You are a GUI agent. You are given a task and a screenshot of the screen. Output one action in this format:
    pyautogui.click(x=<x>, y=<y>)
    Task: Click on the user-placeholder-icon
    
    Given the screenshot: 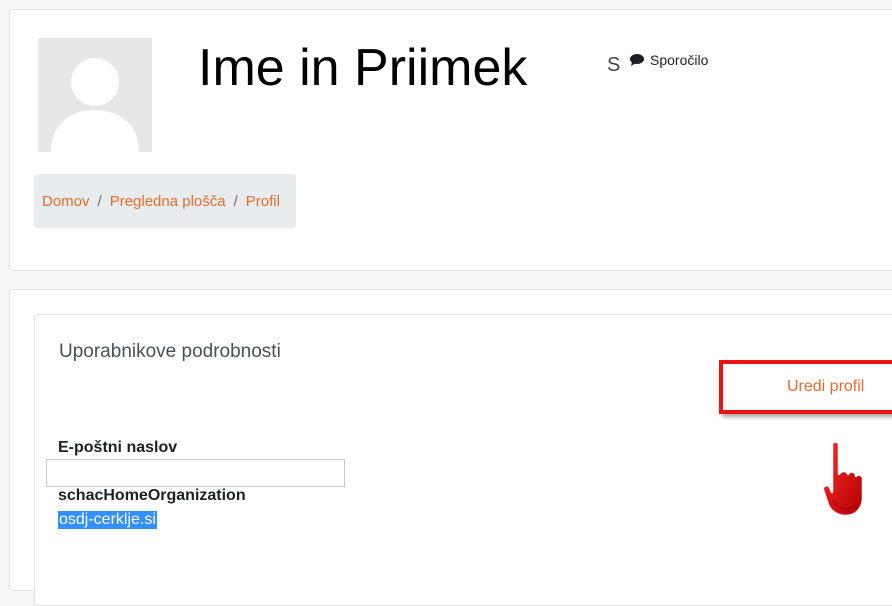 What is the action you would take?
    pyautogui.click(x=95, y=95)
    